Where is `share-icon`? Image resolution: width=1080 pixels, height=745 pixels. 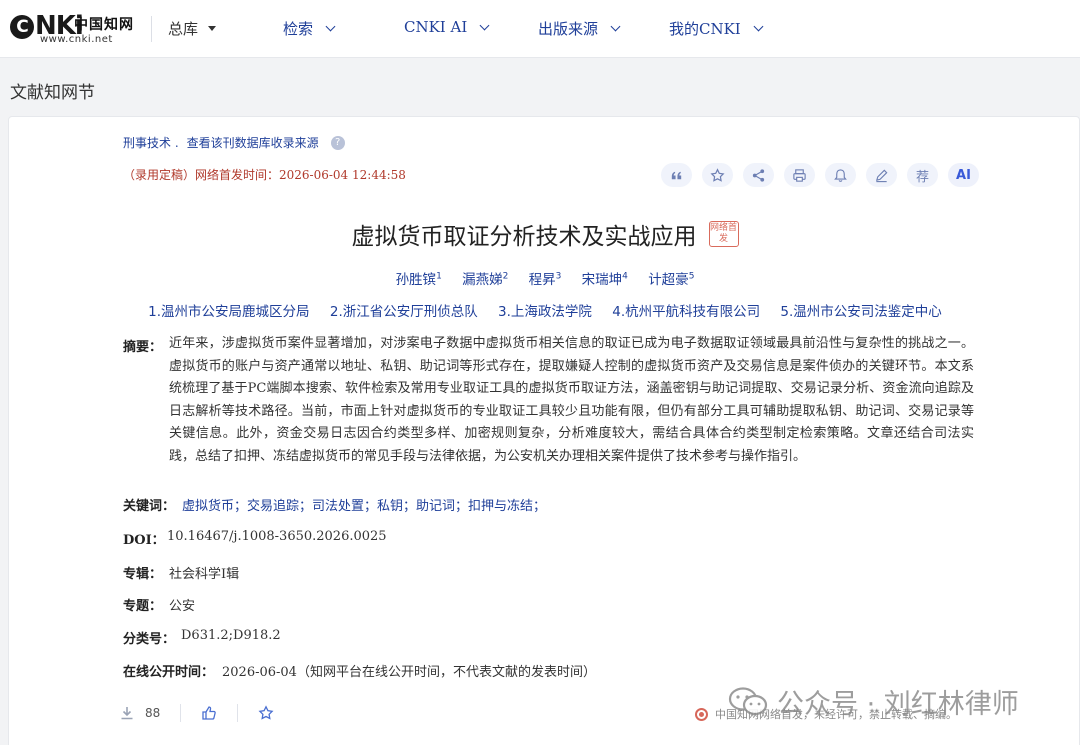 share-icon is located at coordinates (758, 175).